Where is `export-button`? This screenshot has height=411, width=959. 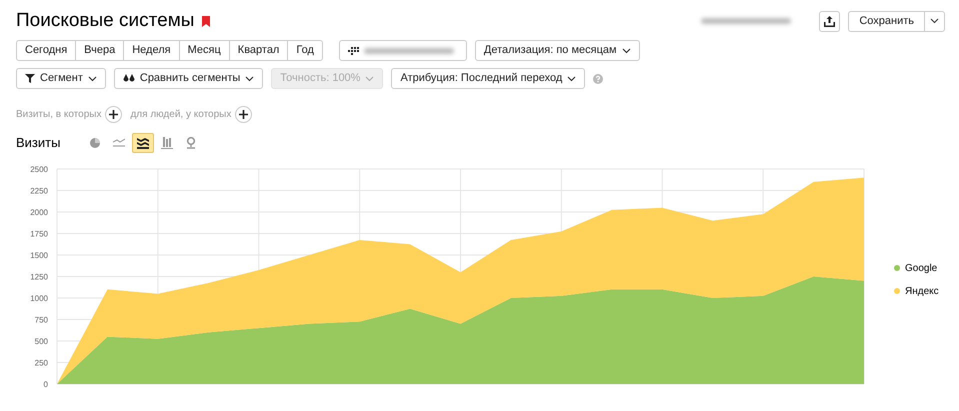
export-button is located at coordinates (829, 21).